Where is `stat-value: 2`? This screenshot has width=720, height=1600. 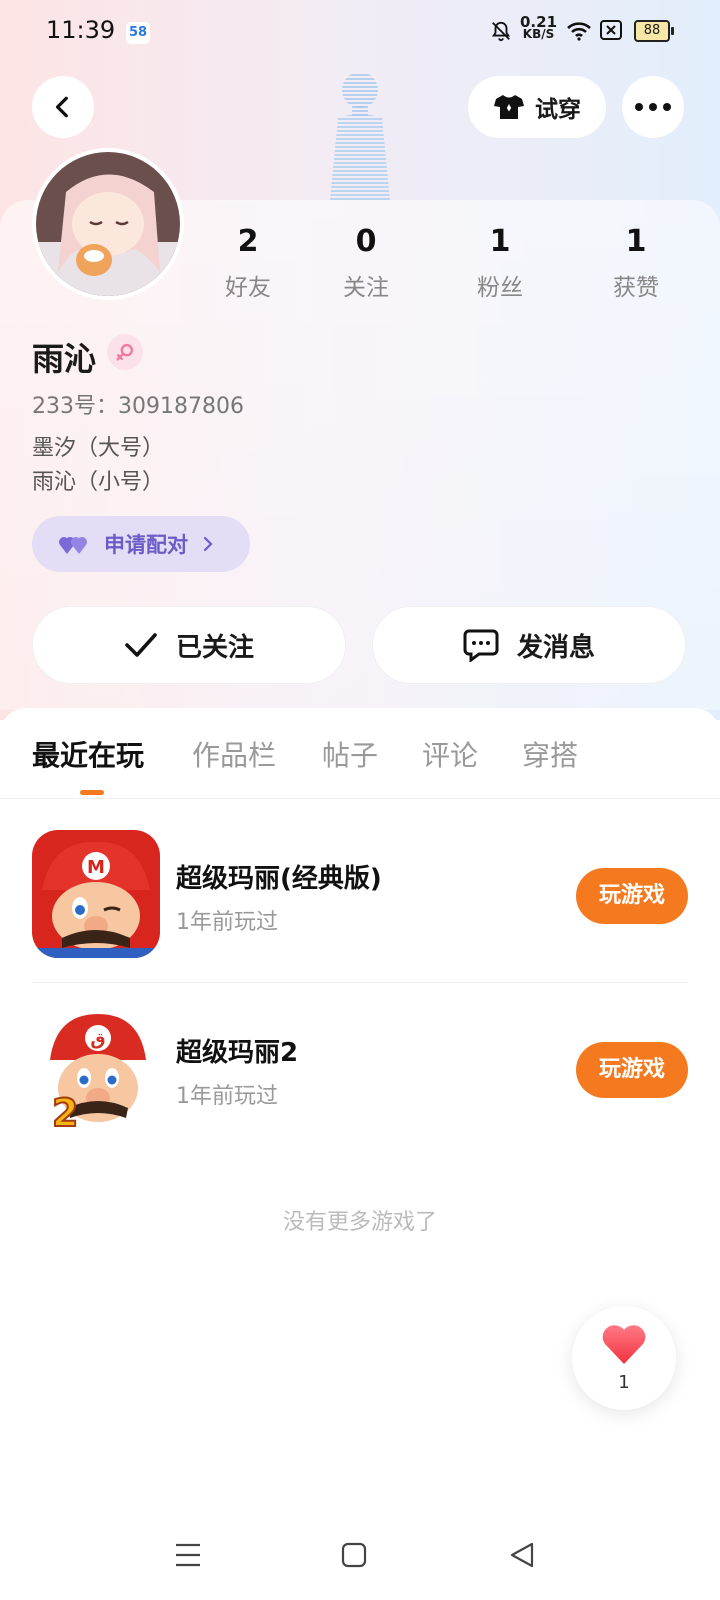 stat-value: 2 is located at coordinates (248, 241).